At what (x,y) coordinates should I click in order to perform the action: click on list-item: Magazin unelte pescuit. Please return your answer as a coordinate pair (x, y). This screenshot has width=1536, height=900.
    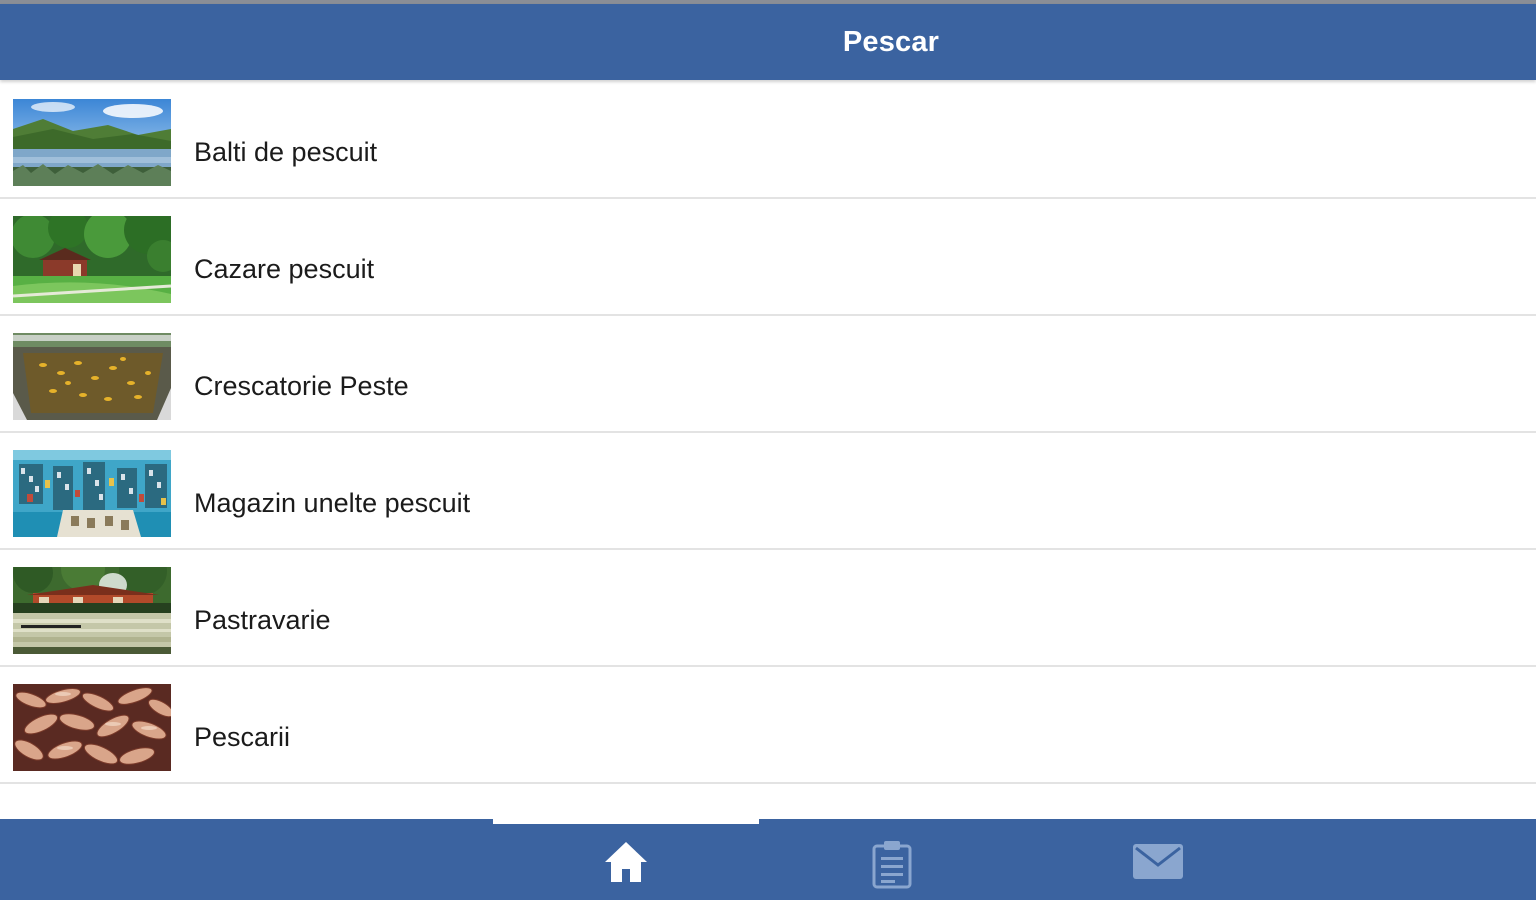
    Looking at the image, I should click on (768, 491).